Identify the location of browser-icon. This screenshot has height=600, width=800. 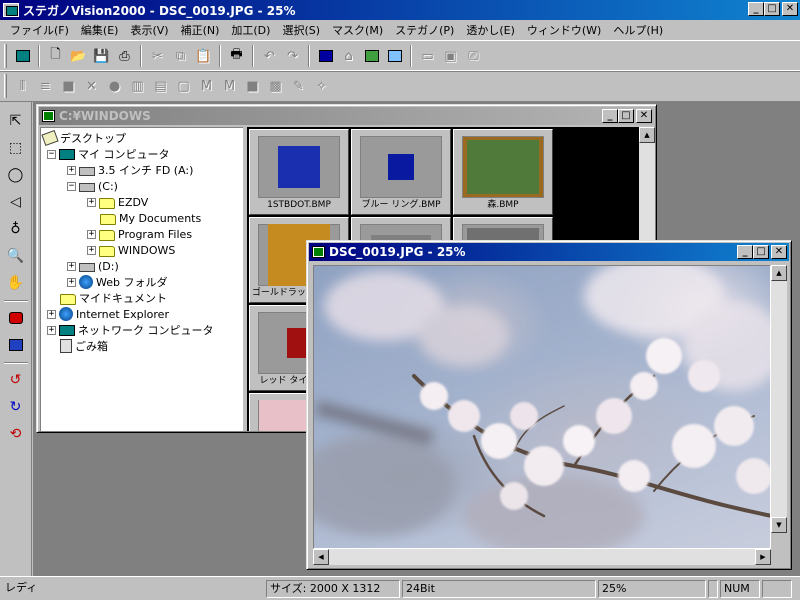
(22, 56).